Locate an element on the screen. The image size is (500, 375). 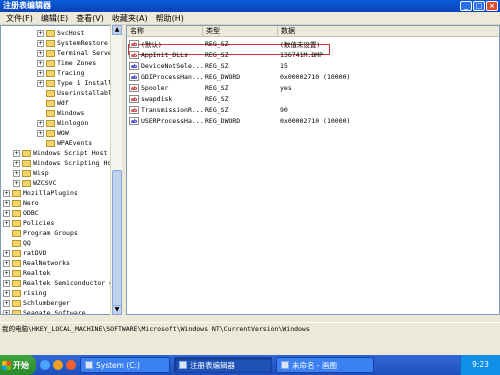
menu-view: 查看(V) is located at coordinates (90, 18).